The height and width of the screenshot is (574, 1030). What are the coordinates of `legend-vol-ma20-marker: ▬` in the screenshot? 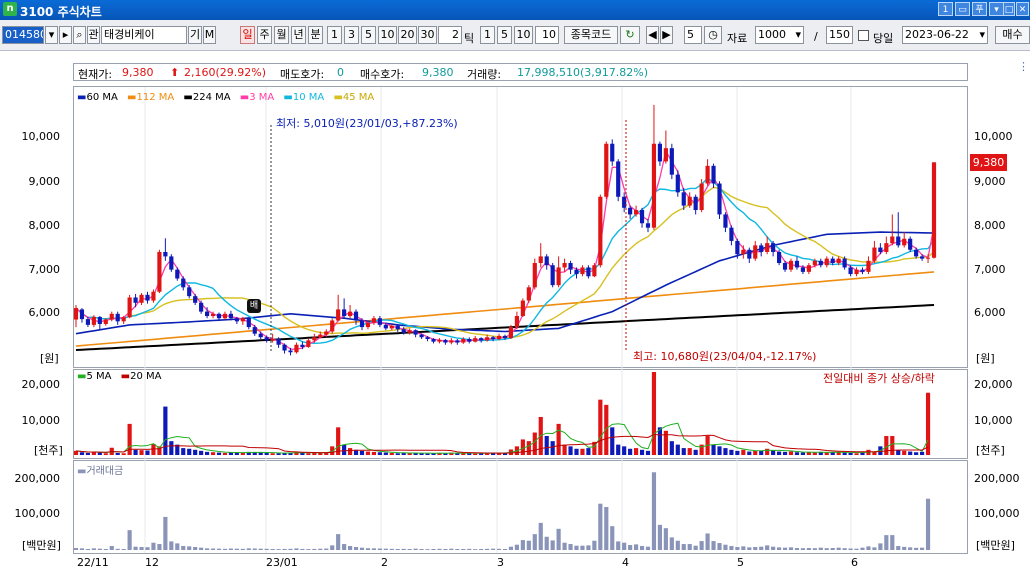 It's located at (125, 376).